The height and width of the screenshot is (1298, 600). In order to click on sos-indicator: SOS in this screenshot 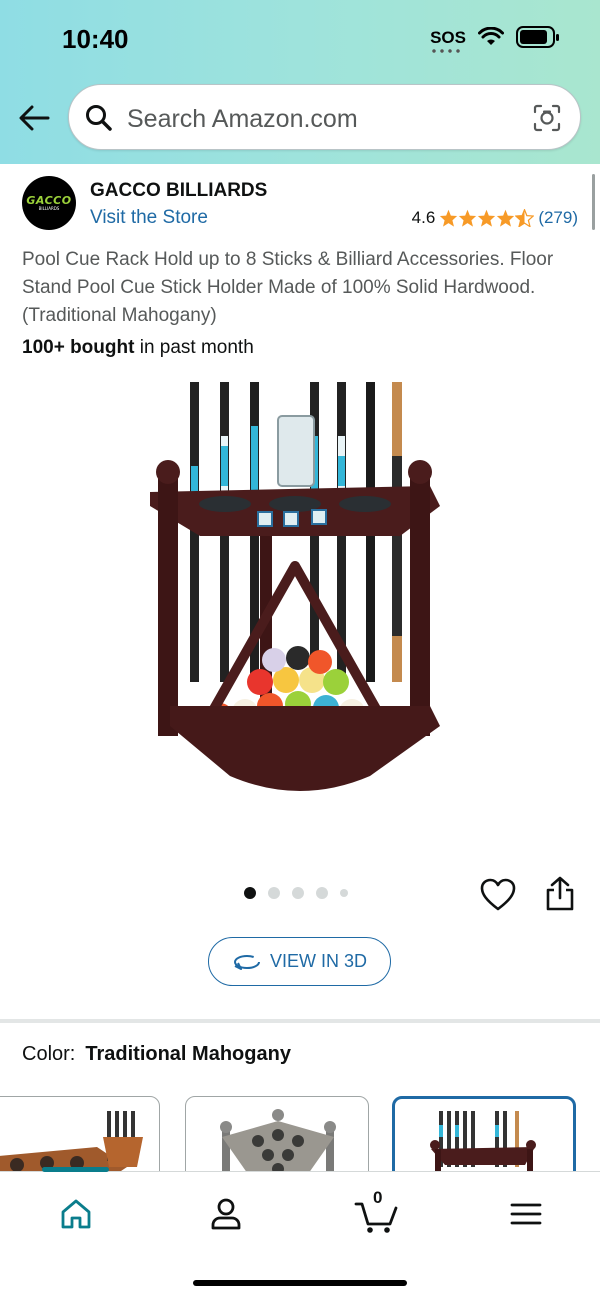, I will do `click(448, 41)`.